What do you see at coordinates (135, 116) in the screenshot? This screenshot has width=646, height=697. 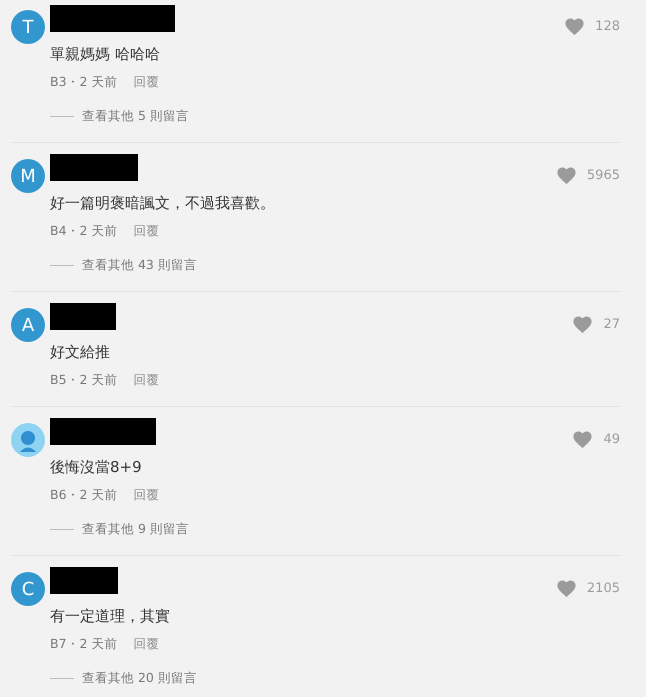 I see `more-replies-link: 查看其他 5 則留言` at bounding box center [135, 116].